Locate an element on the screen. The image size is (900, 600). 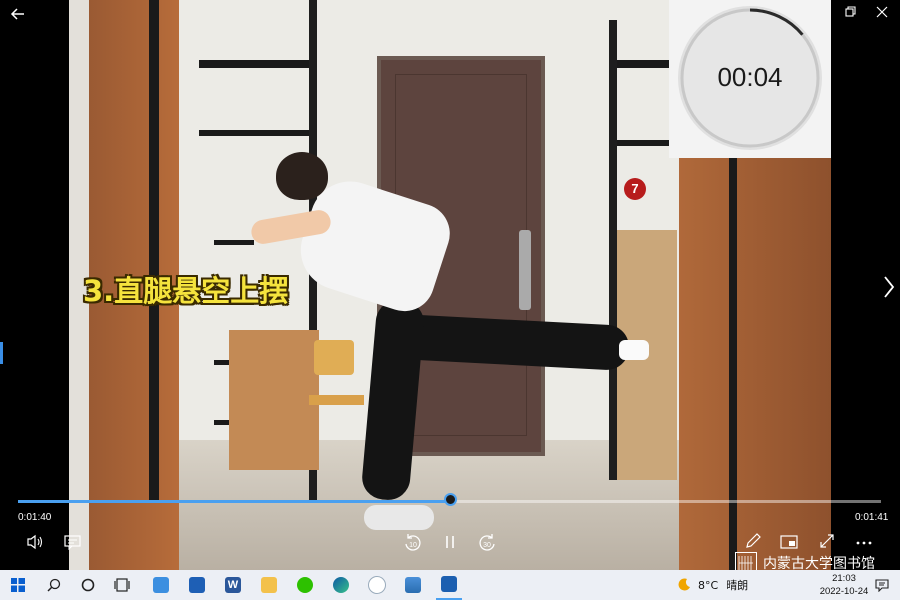
search-icon is located at coordinates (54, 585).